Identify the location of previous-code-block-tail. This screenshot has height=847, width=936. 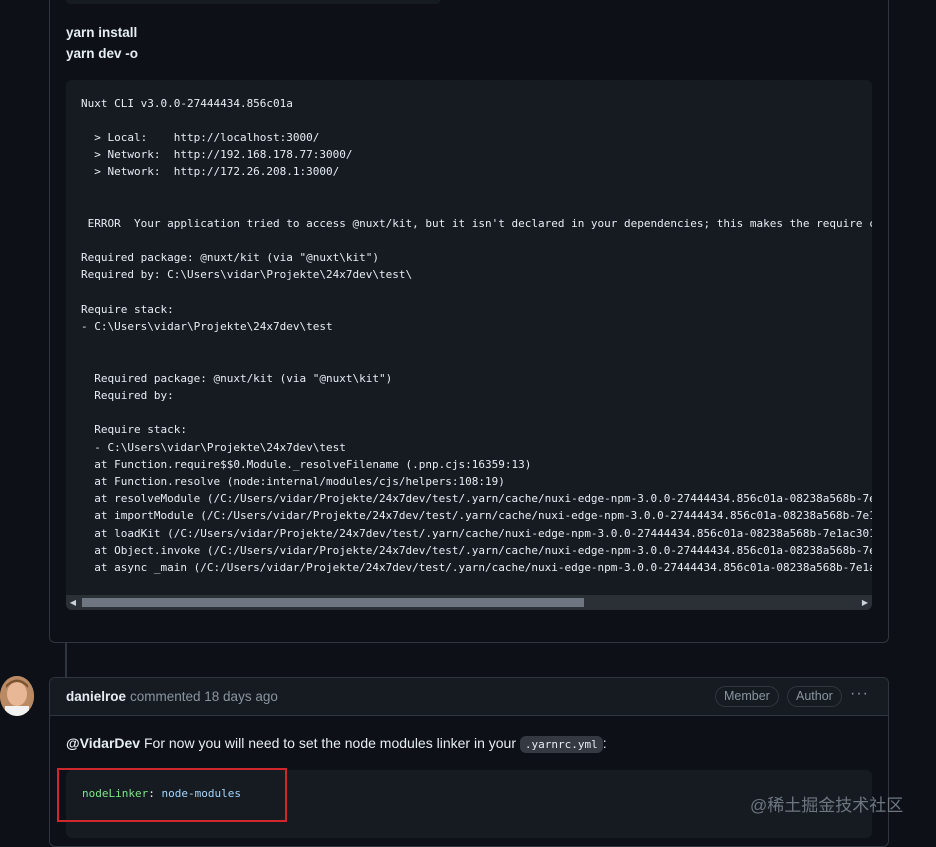
(253, 2).